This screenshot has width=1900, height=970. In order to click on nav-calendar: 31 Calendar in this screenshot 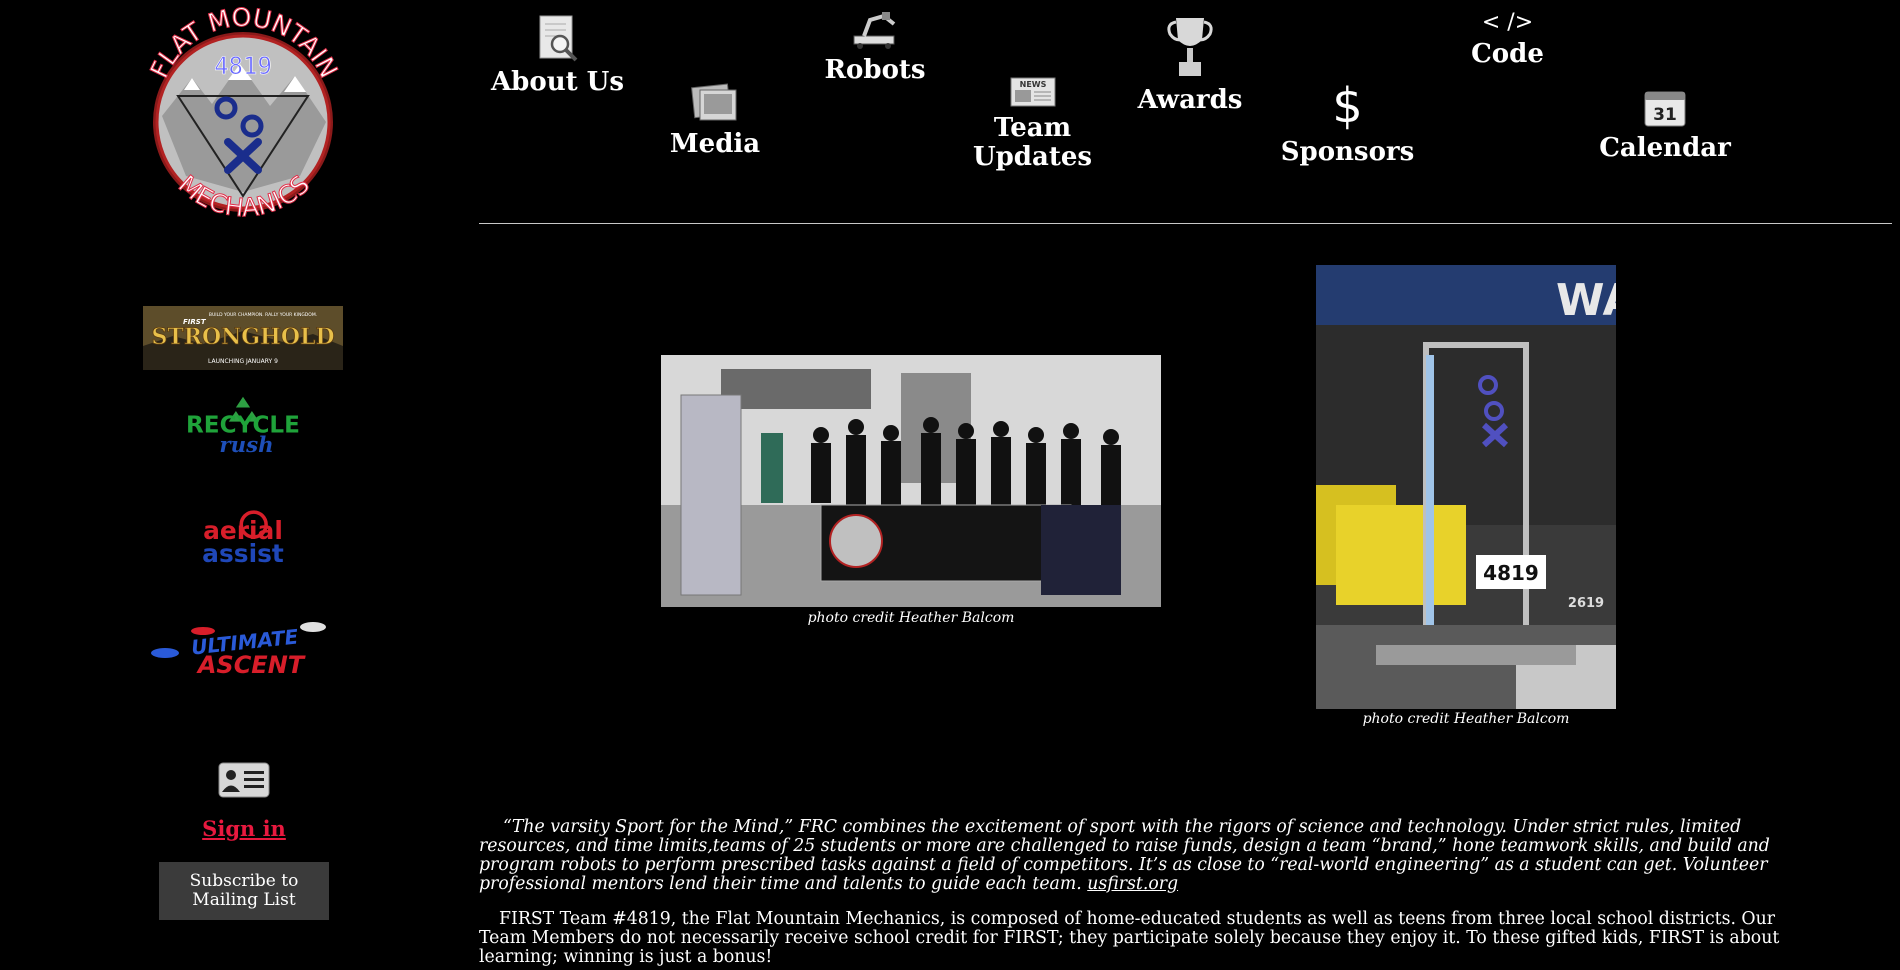, I will do `click(1665, 125)`.